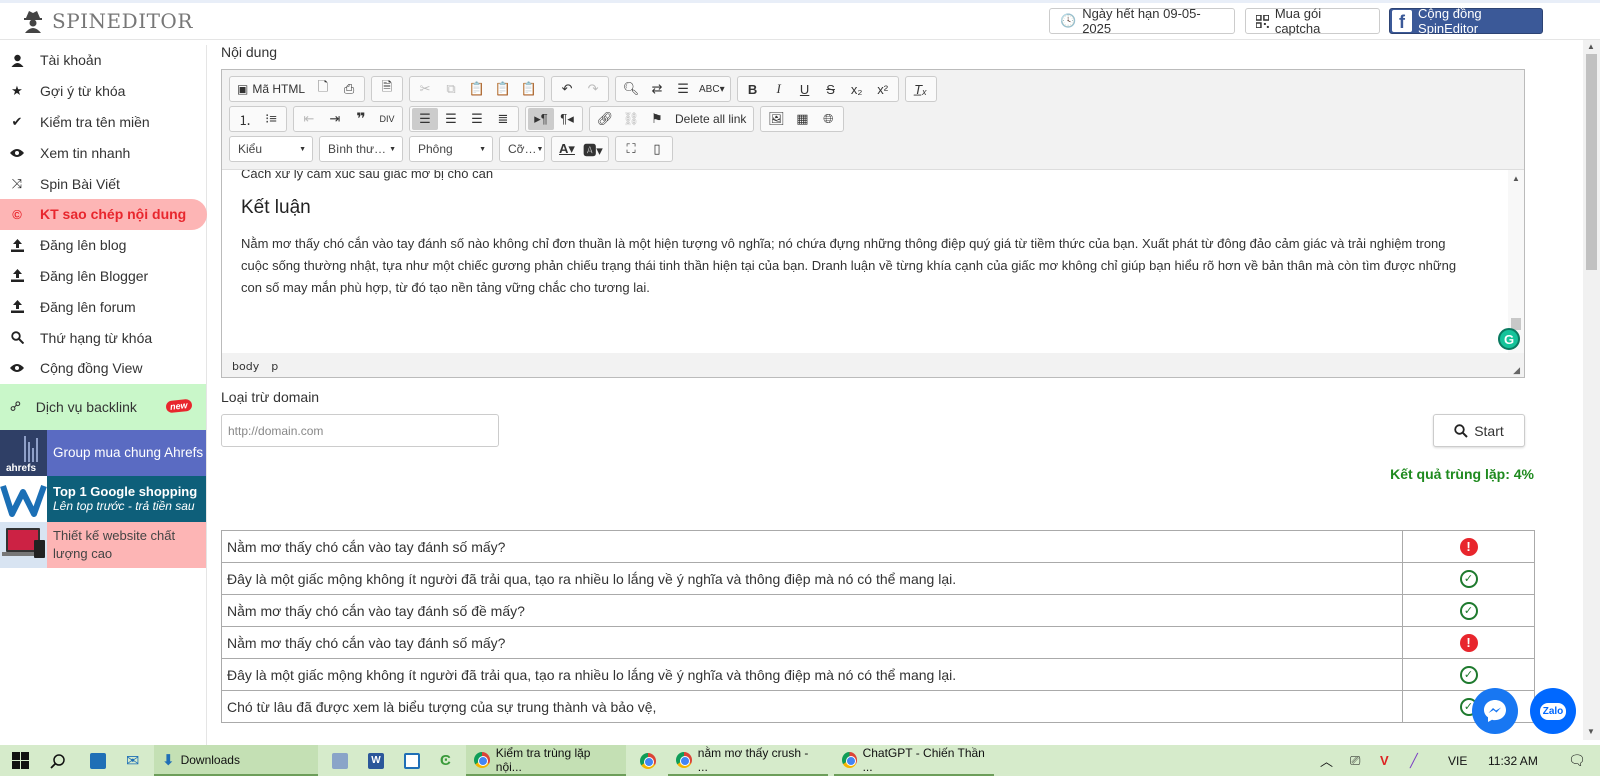  What do you see at coordinates (805, 89) in the screenshot?
I see `underline-button: U` at bounding box center [805, 89].